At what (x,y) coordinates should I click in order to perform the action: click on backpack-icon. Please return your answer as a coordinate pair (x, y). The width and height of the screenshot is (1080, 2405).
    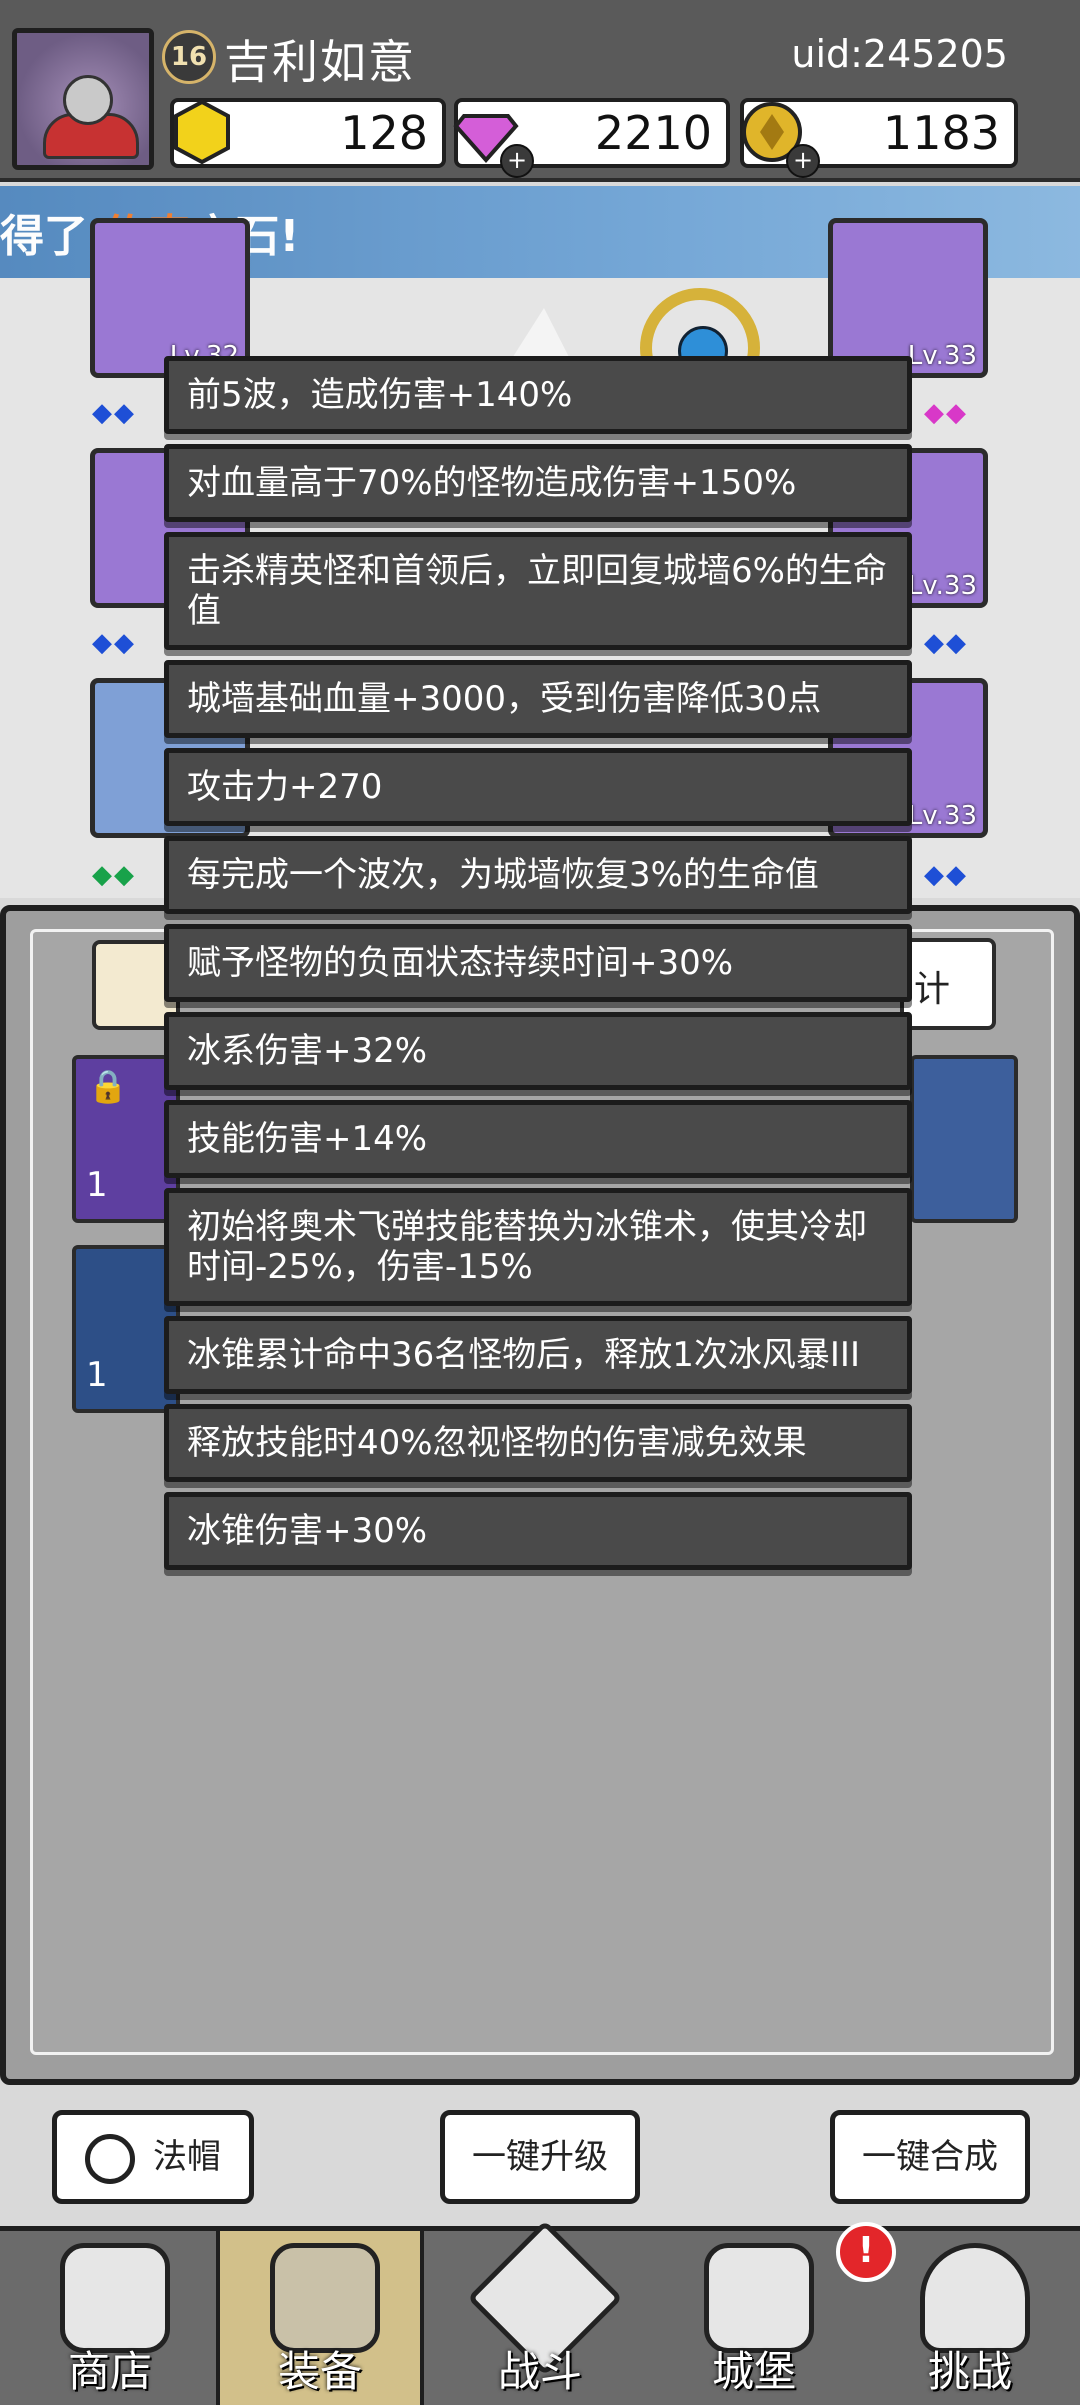
    Looking at the image, I should click on (325, 2298).